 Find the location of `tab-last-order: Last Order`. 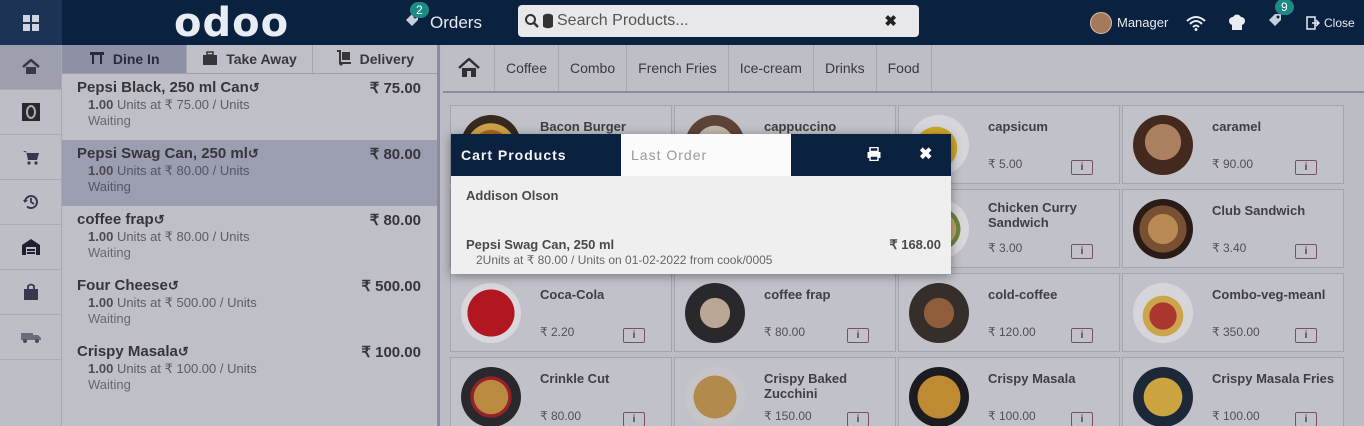

tab-last-order: Last Order is located at coordinates (706, 155).